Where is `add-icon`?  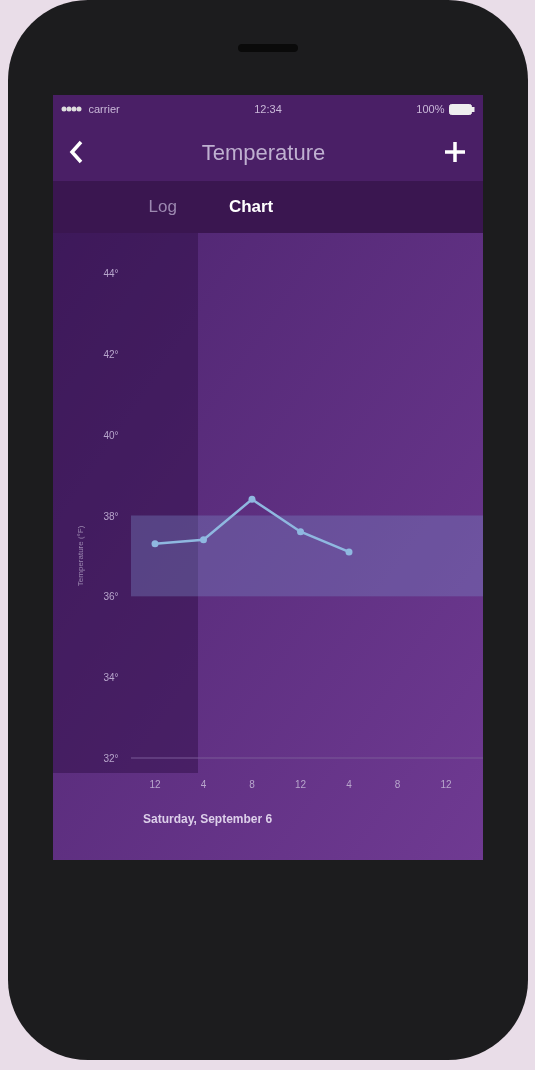
add-icon is located at coordinates (455, 152).